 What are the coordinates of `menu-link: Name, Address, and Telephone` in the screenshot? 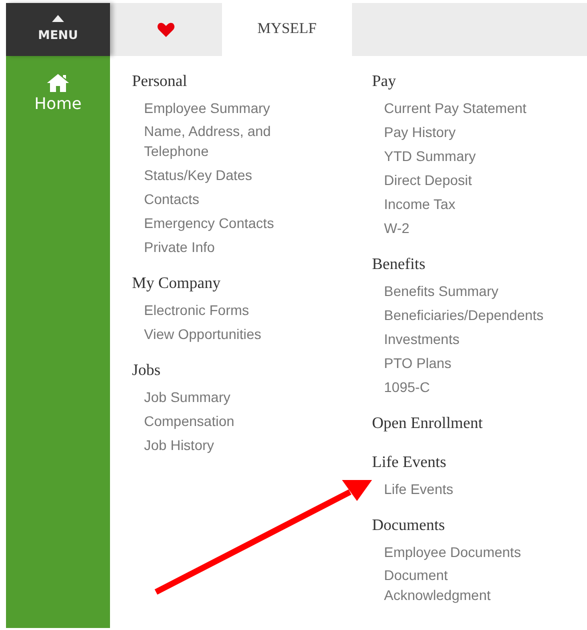 It's located at (207, 141).